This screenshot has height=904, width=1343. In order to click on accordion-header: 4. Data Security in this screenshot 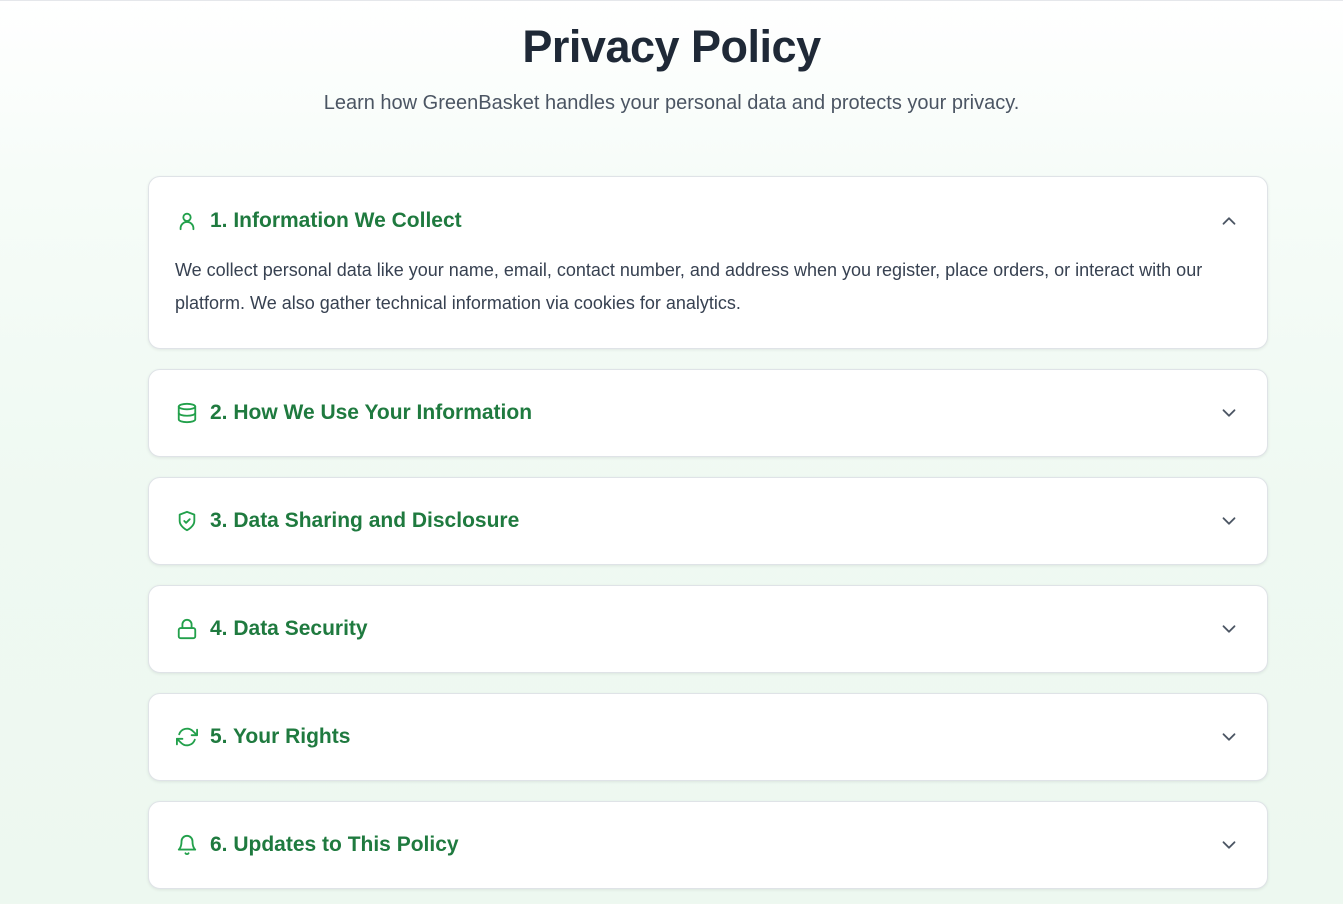, I will do `click(708, 629)`.